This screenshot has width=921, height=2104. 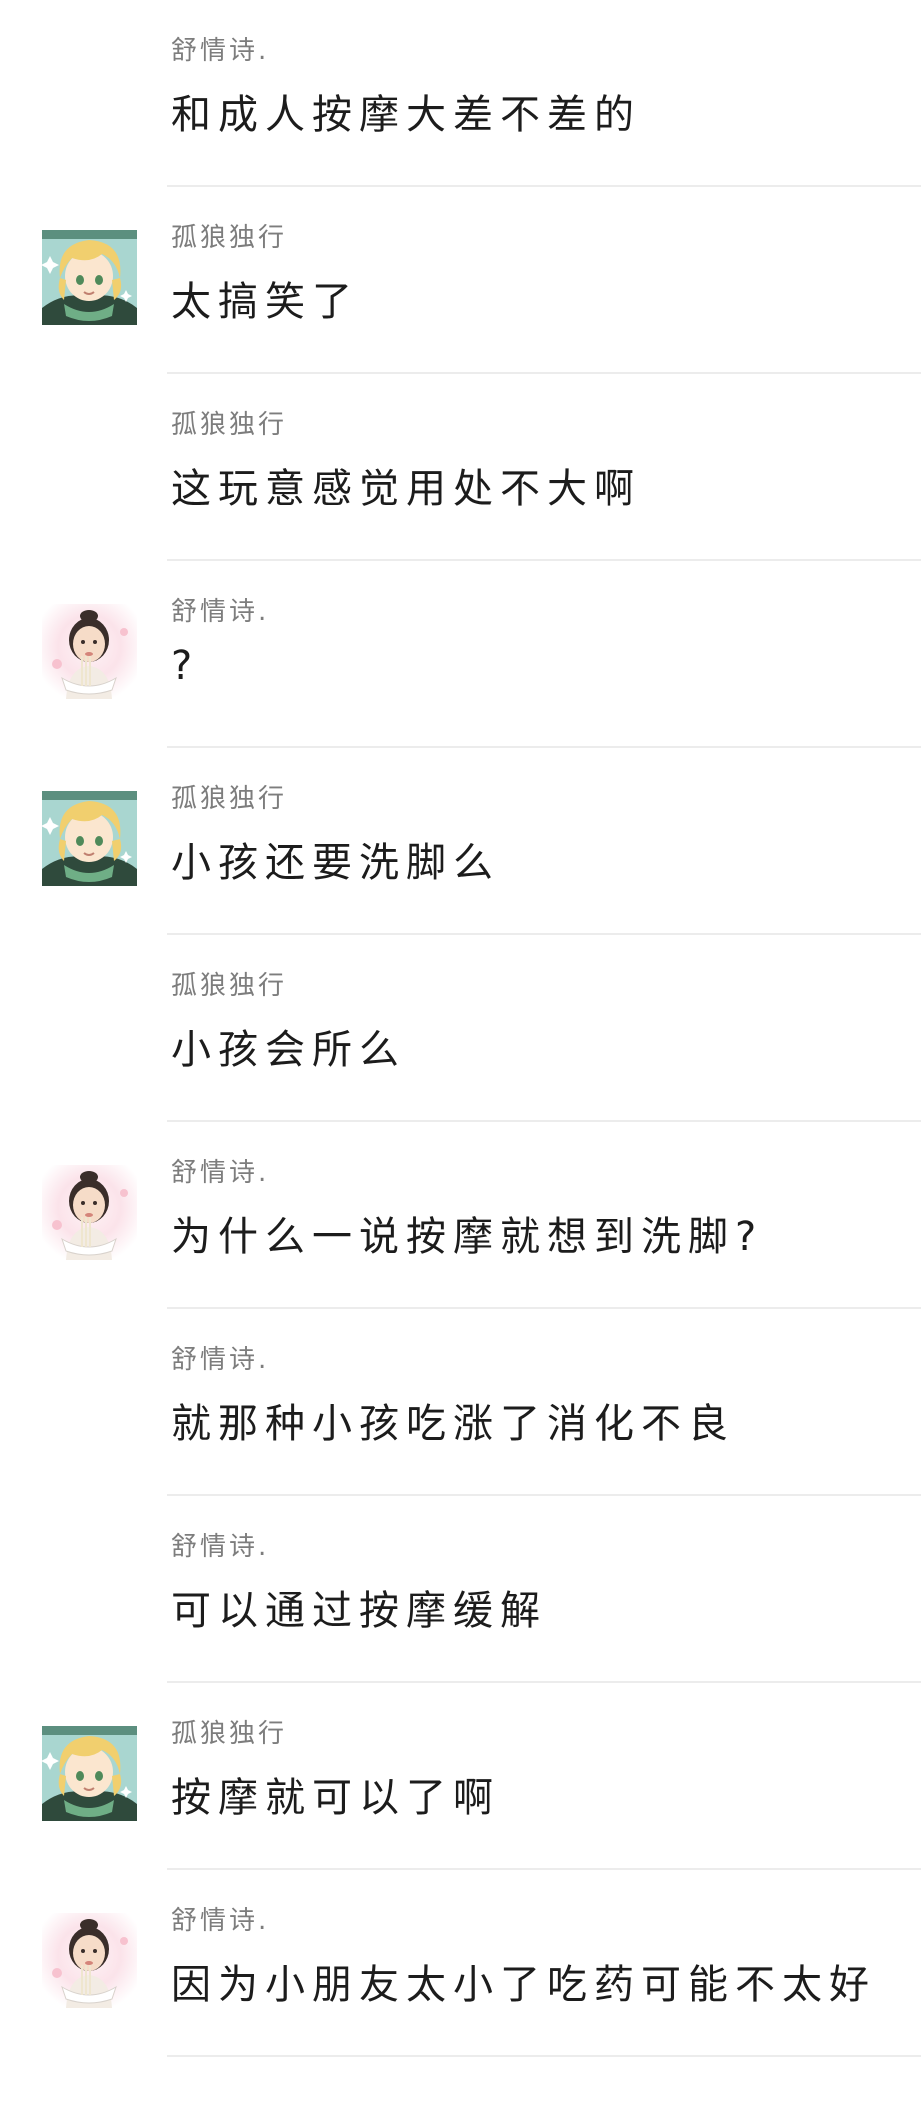 I want to click on message-row: 舒情诗. 就那种小孩吃涨了消化不良, so click(x=460, y=1402).